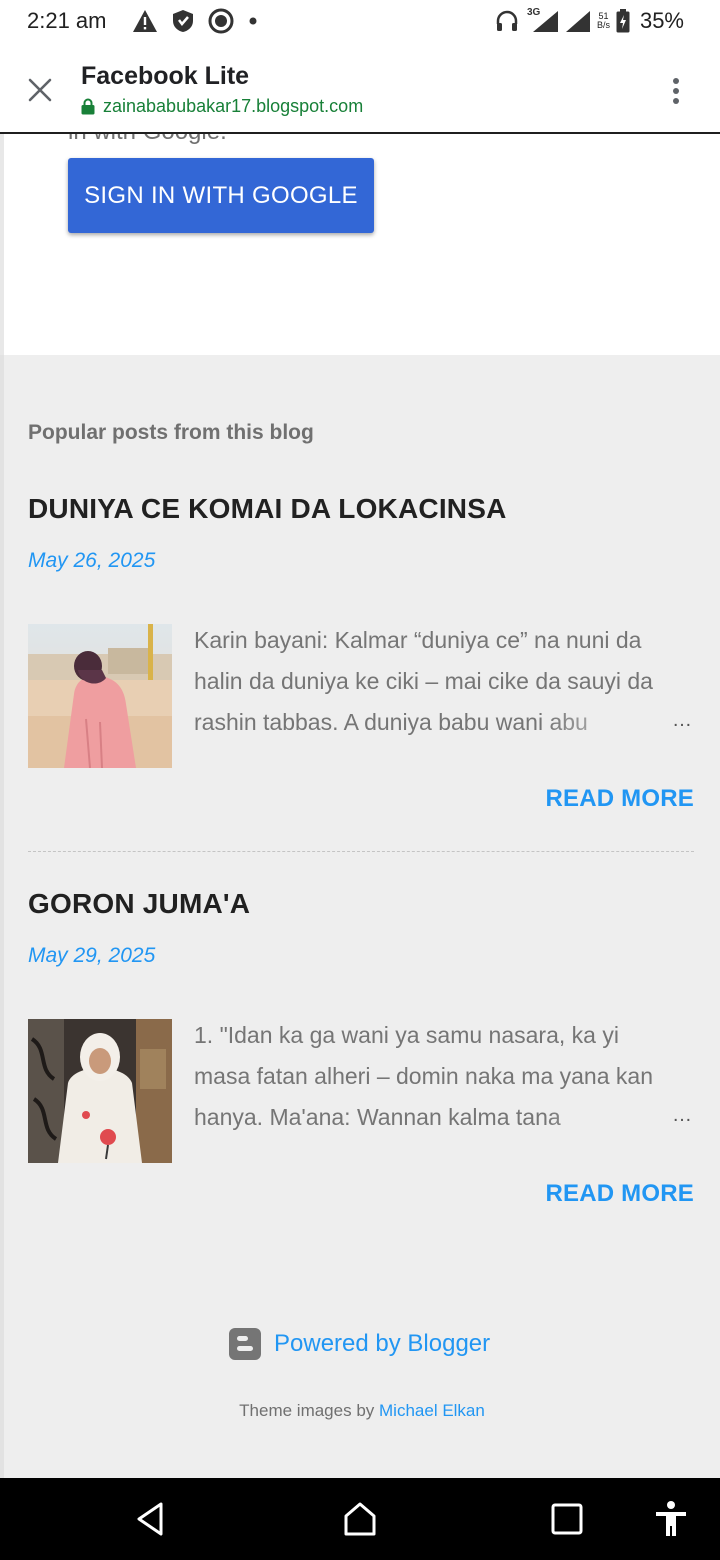 The height and width of the screenshot is (1560, 720). I want to click on close-icon, so click(40, 90).